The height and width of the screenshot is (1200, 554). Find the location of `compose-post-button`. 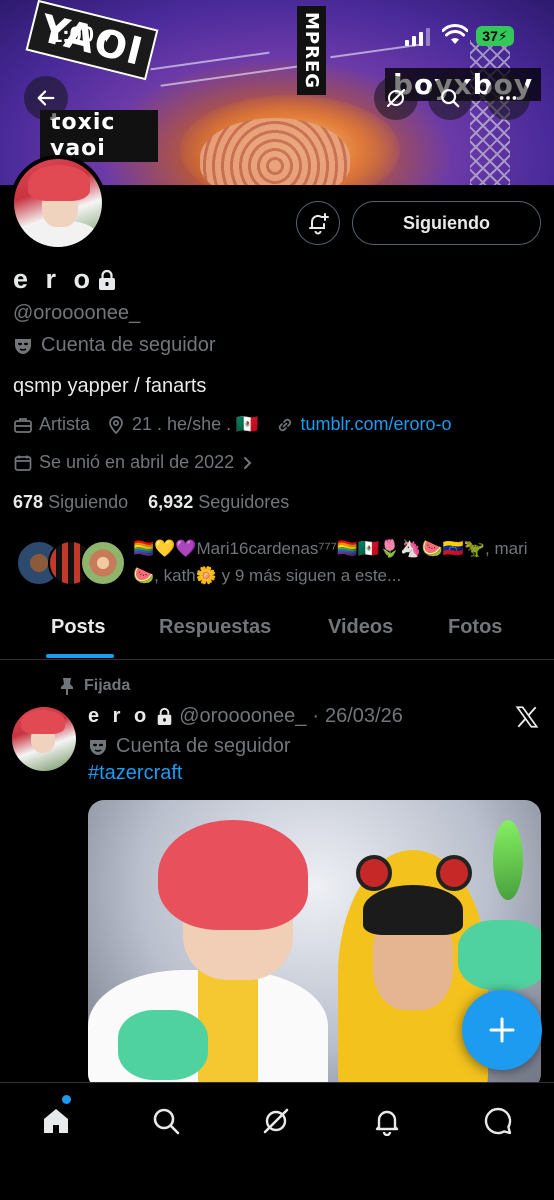

compose-post-button is located at coordinates (502, 1030).